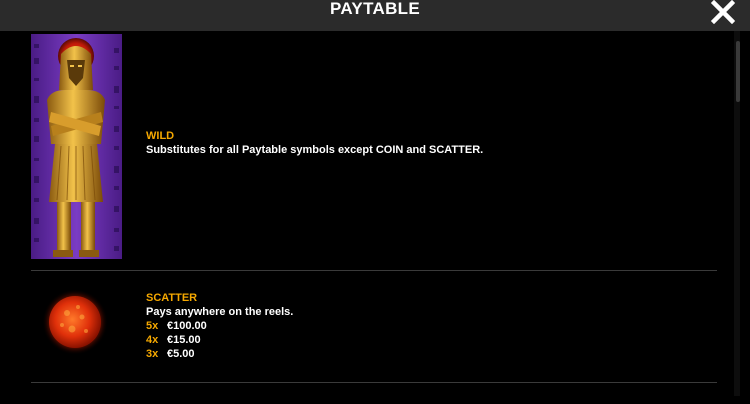 This screenshot has width=750, height=404. I want to click on scatter-title: SCATTER, so click(172, 298).